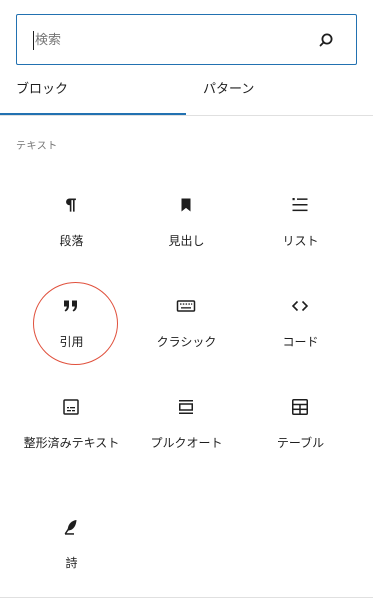 This screenshot has height=600, width=373. I want to click on code-icon, so click(300, 306).